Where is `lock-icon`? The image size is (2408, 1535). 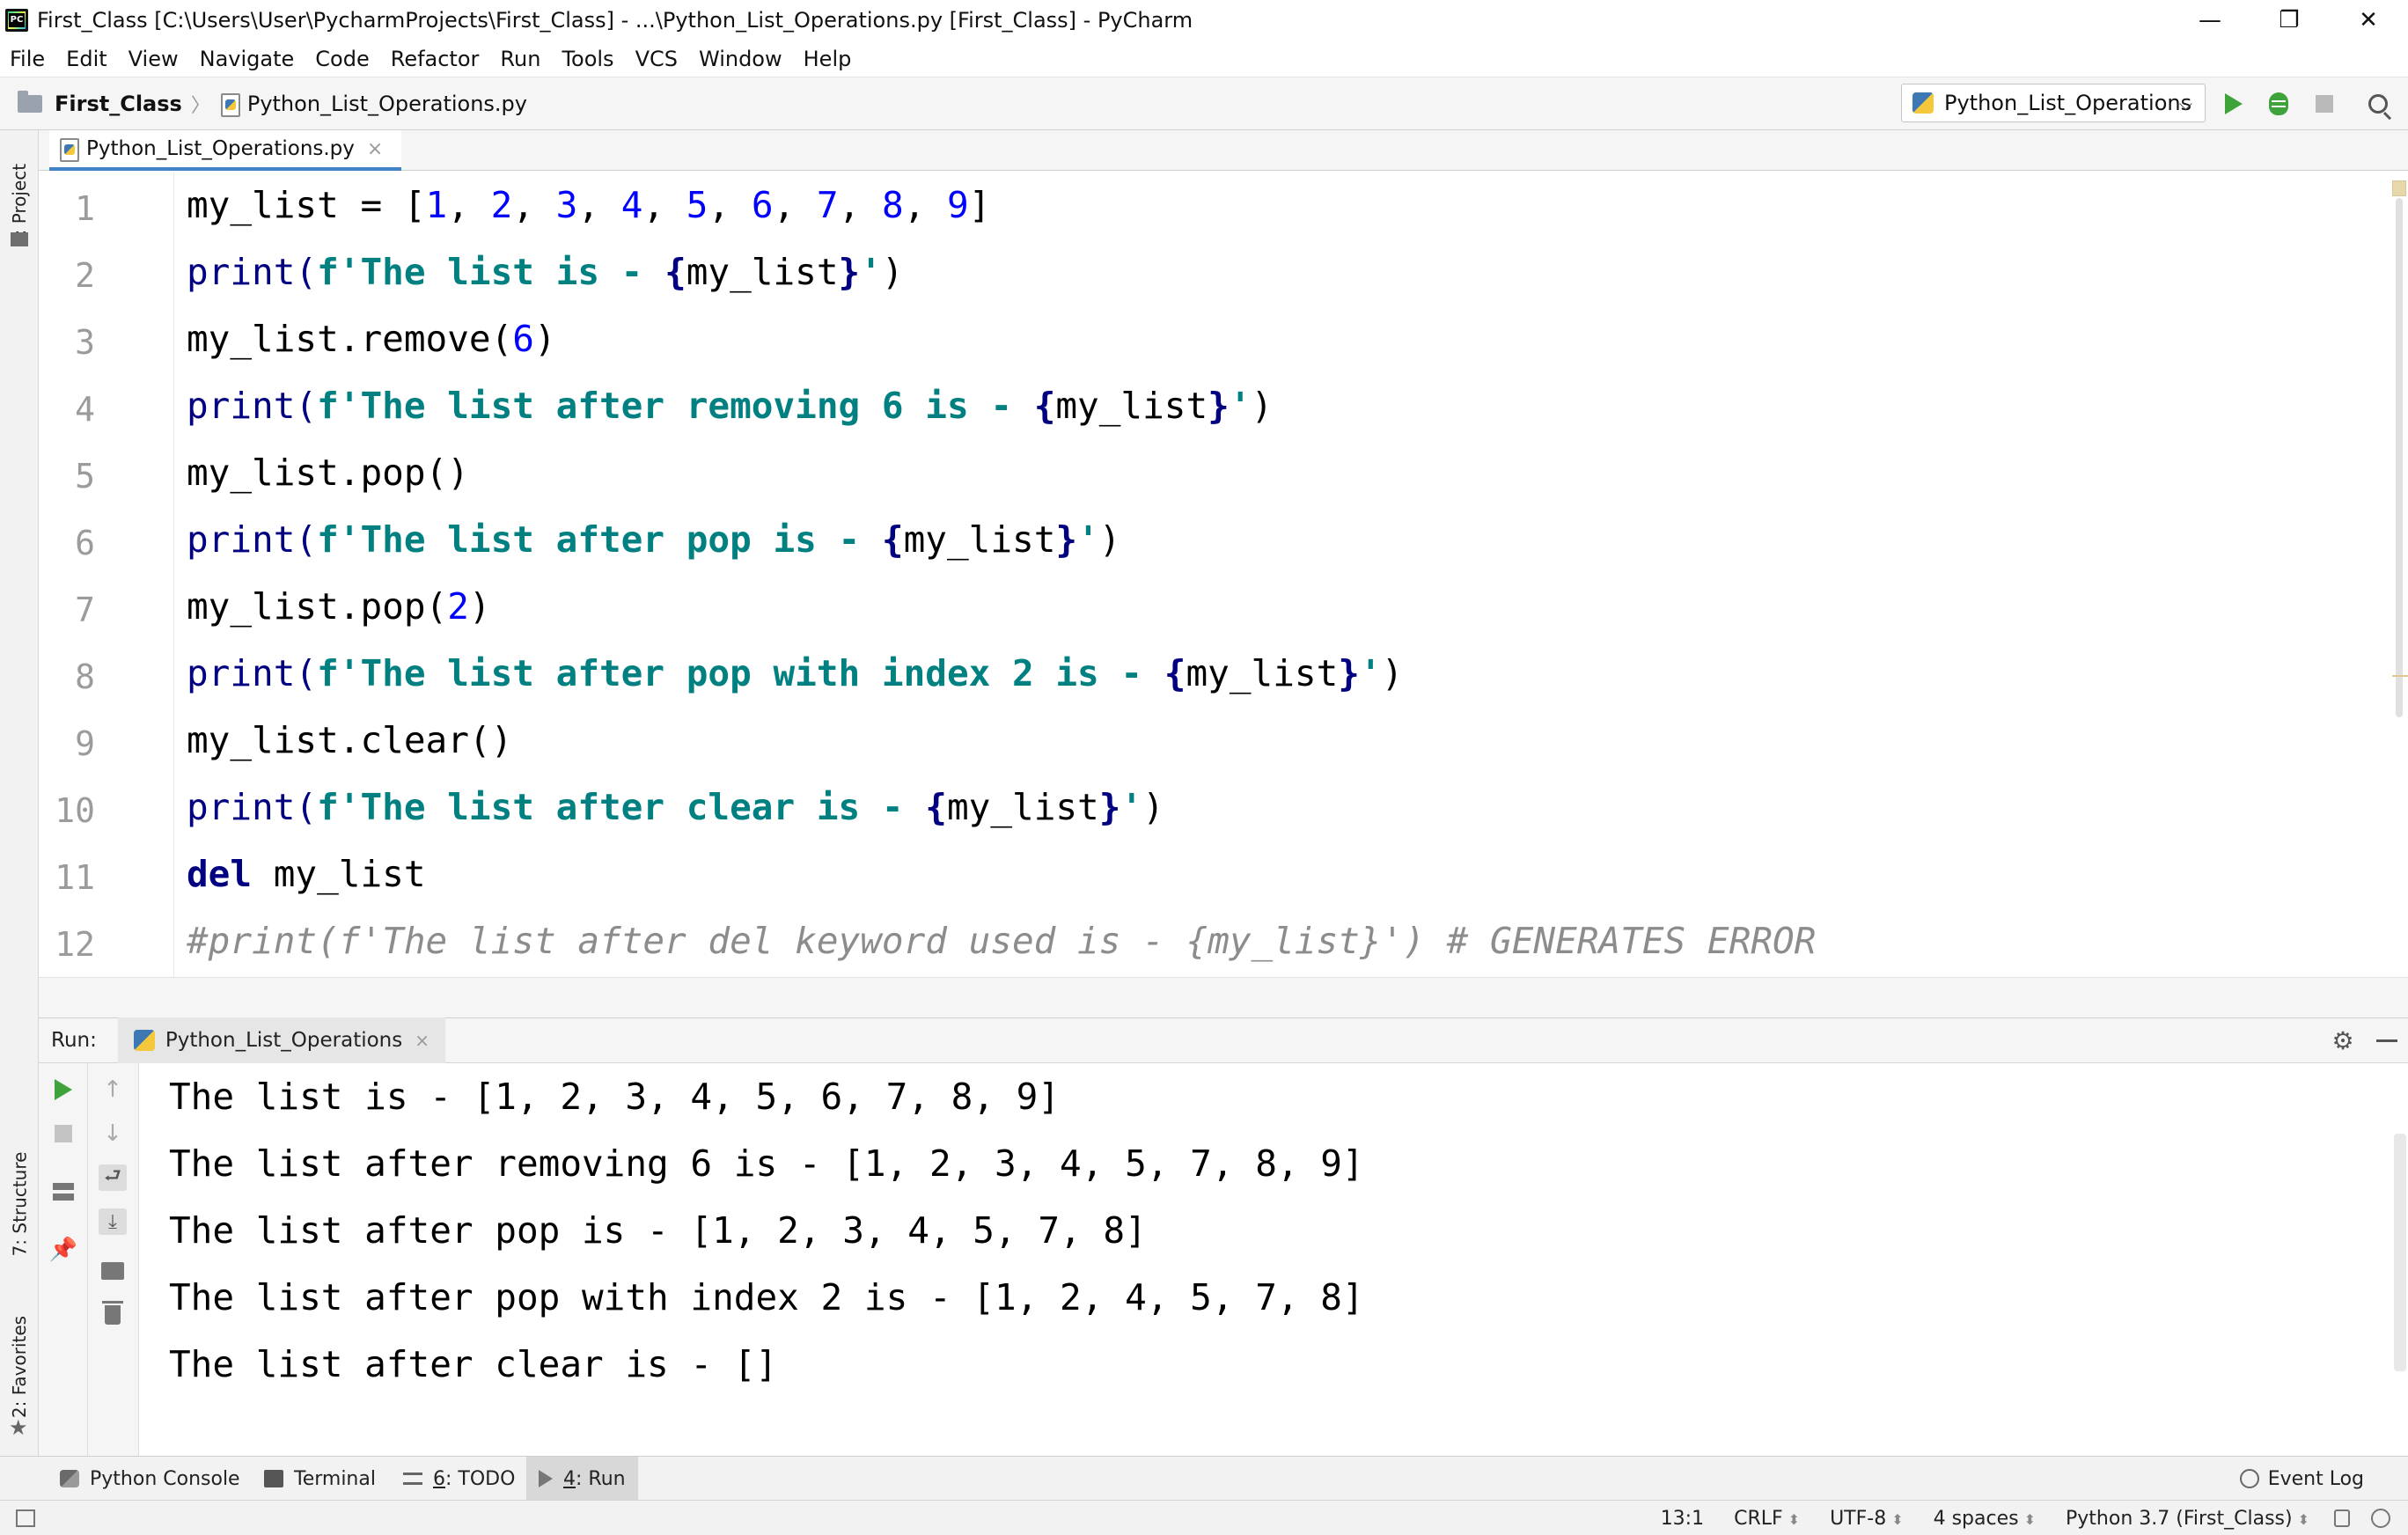
lock-icon is located at coordinates (2342, 1518).